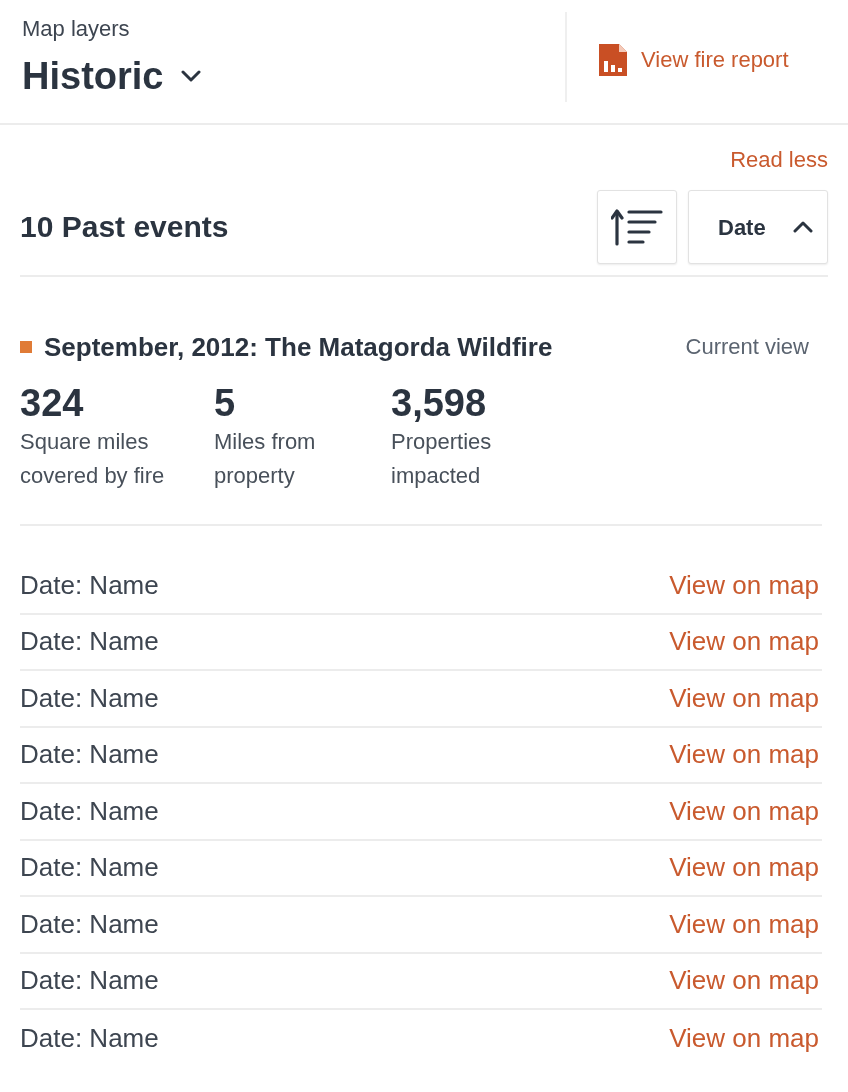 The image size is (848, 1092). Describe the element at coordinates (442, 459) in the screenshot. I see `stat-label: Properties impacted` at that location.